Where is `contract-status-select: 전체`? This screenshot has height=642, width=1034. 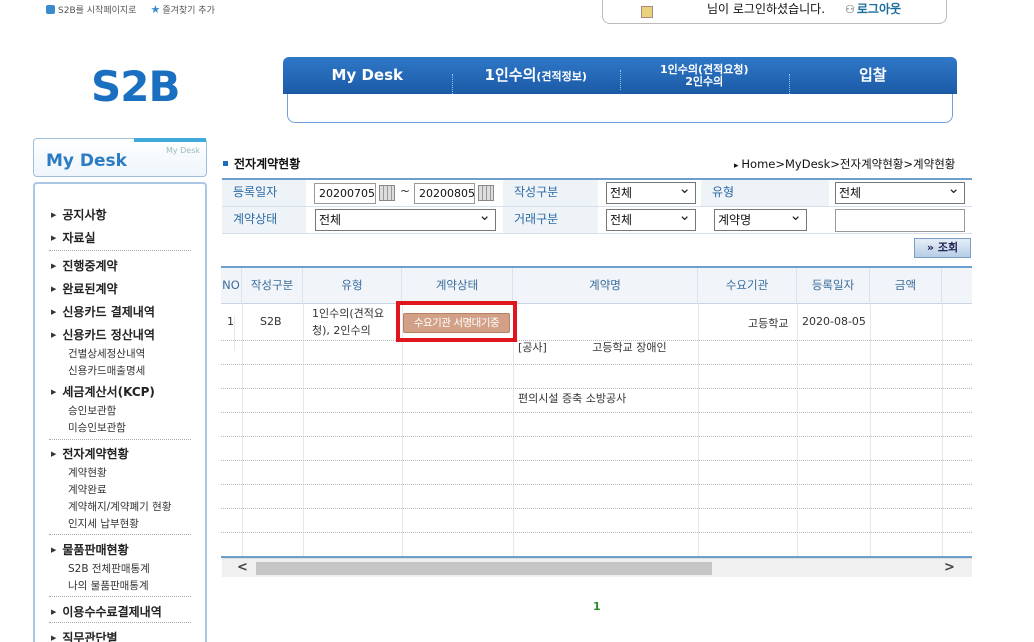
contract-status-select: 전체 is located at coordinates (405, 218).